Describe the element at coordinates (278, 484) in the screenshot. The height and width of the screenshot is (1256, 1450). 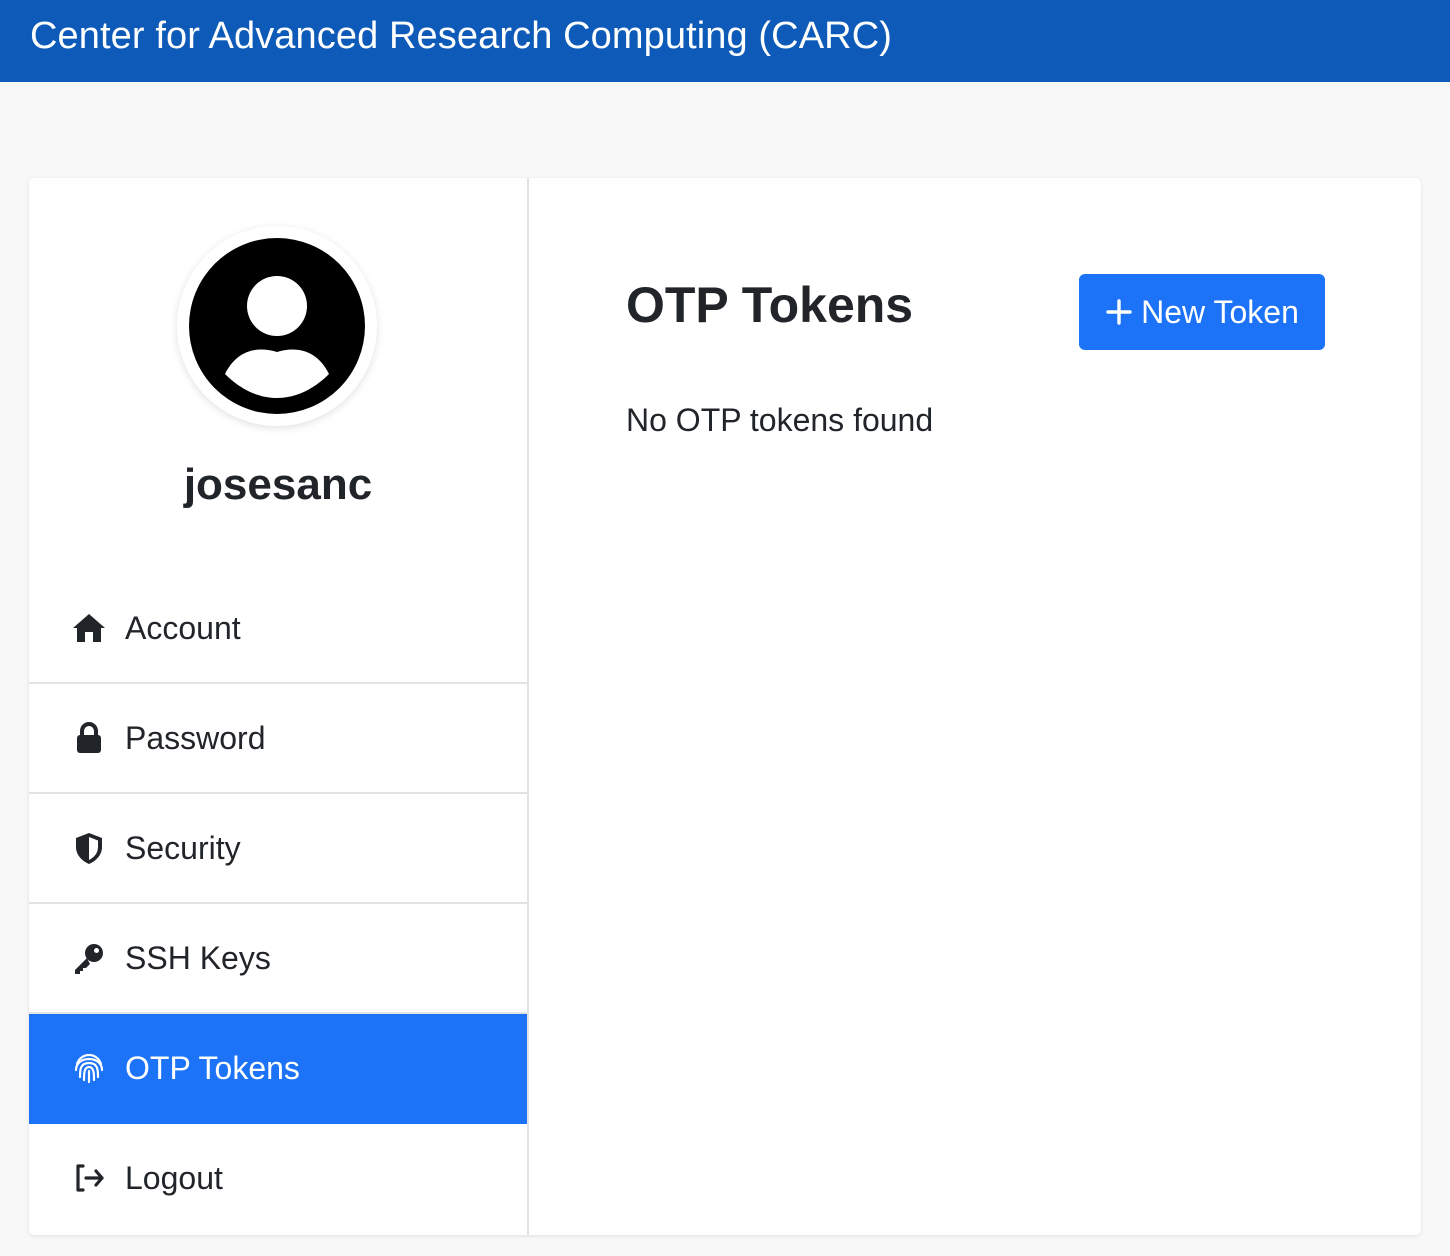
I see `username: josesanc` at that location.